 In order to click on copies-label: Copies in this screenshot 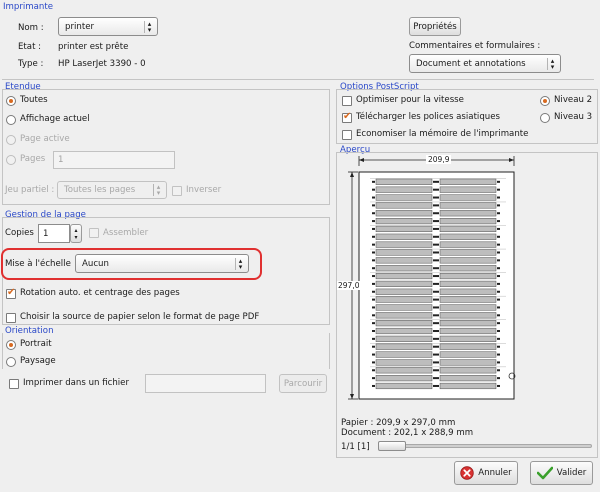, I will do `click(19, 233)`.